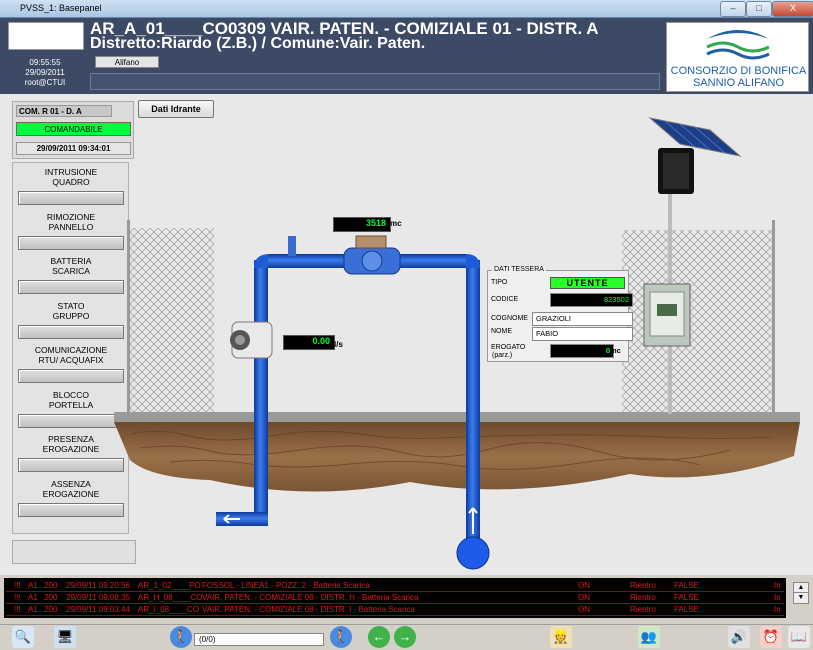 This screenshot has width=813, height=650. I want to click on scroll-down-icon: ▼, so click(801, 598).